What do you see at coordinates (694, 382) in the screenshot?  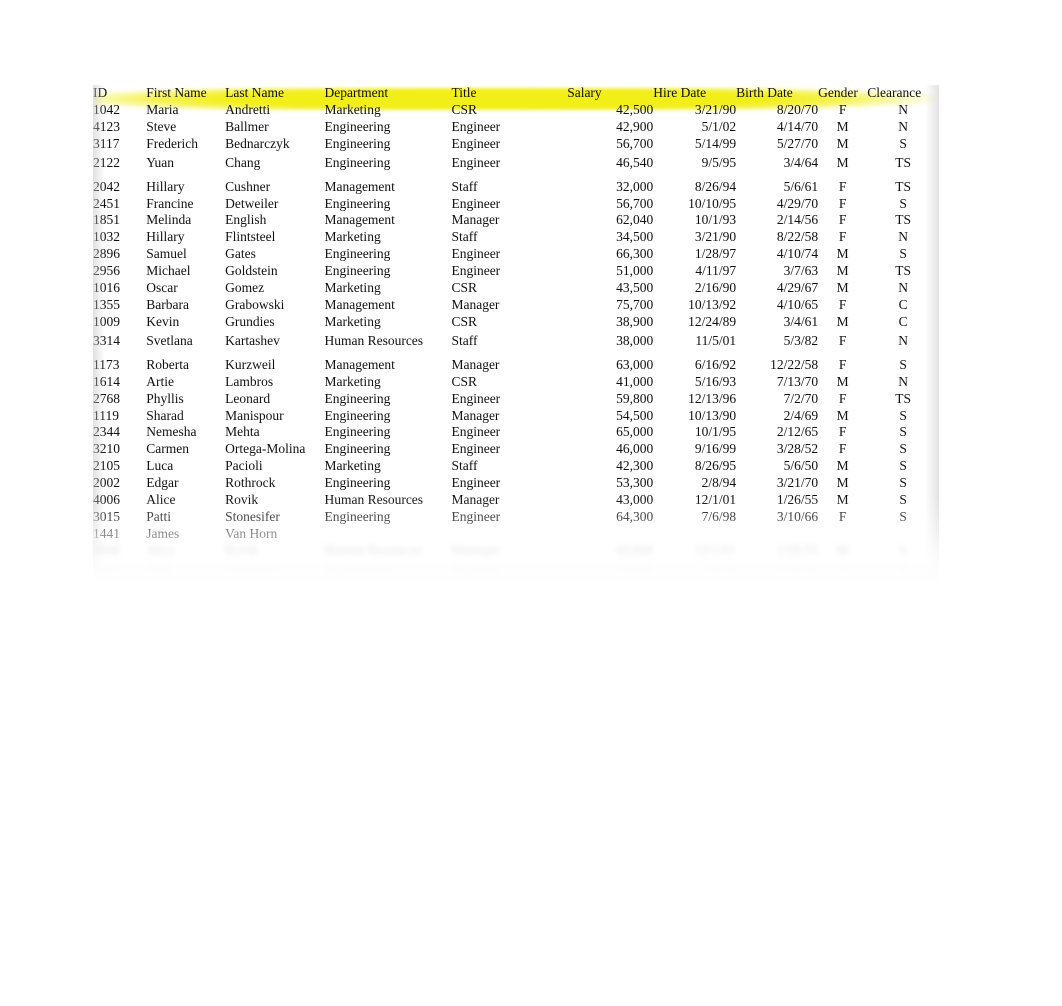 I see `cell-hire: 5/16/93` at bounding box center [694, 382].